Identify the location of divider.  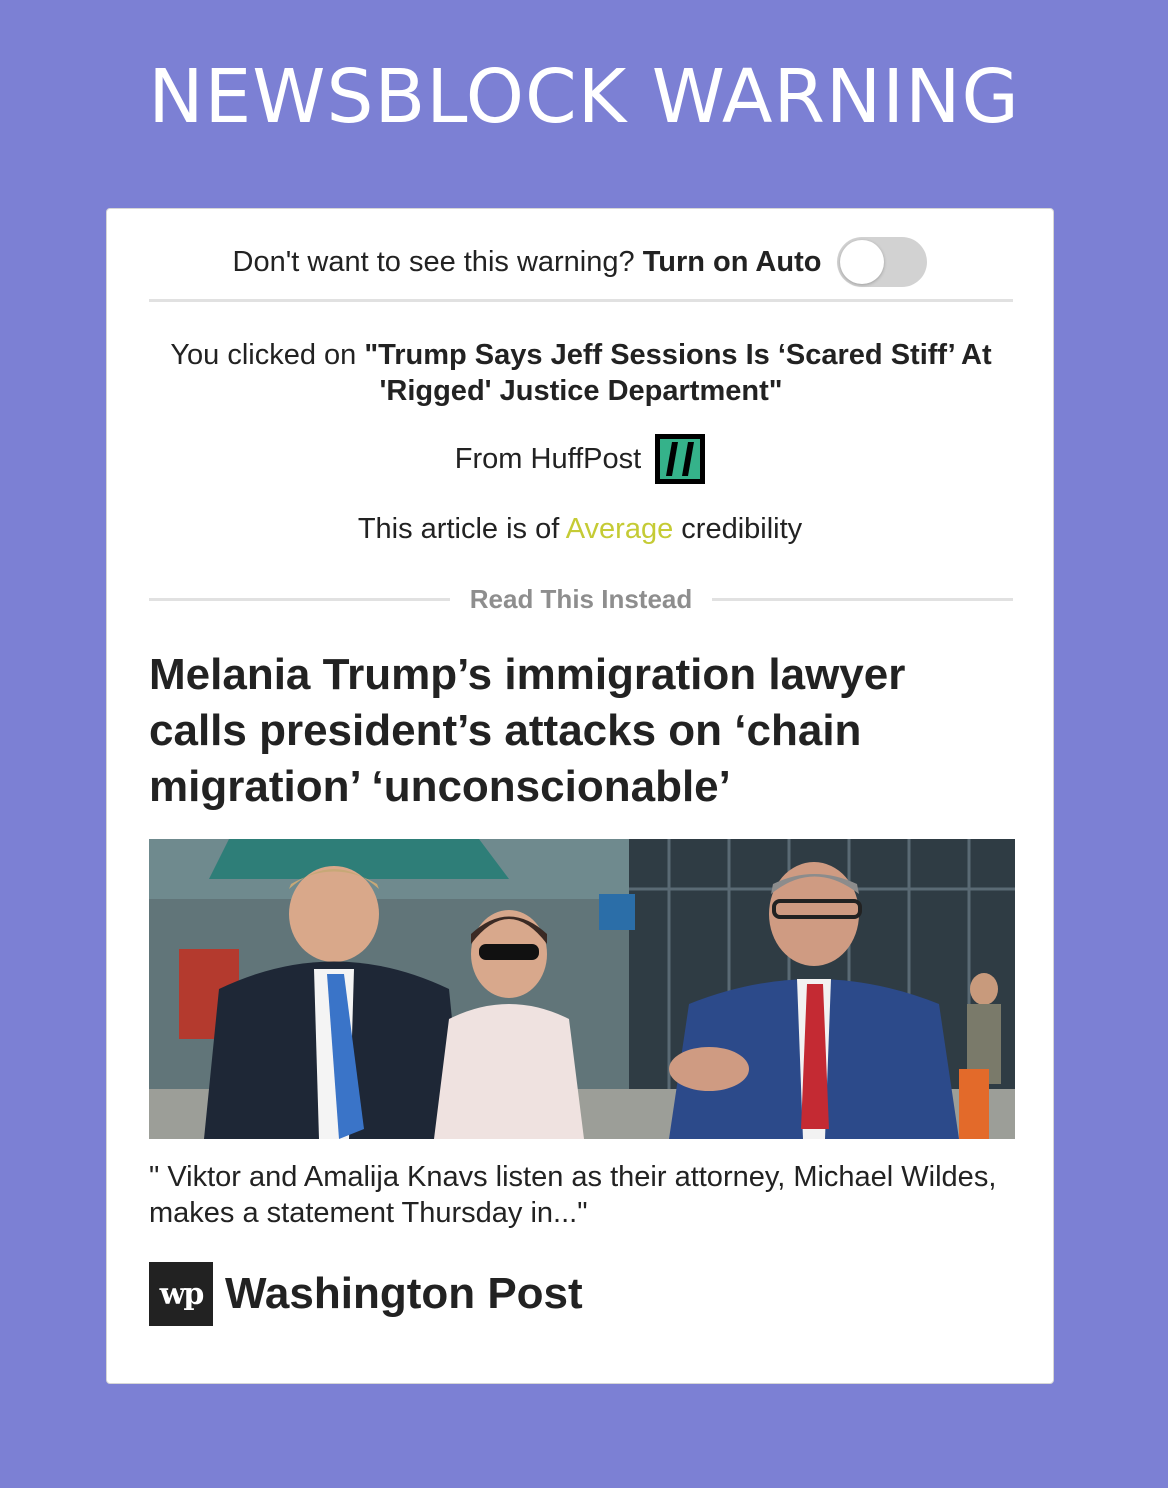
(581, 300).